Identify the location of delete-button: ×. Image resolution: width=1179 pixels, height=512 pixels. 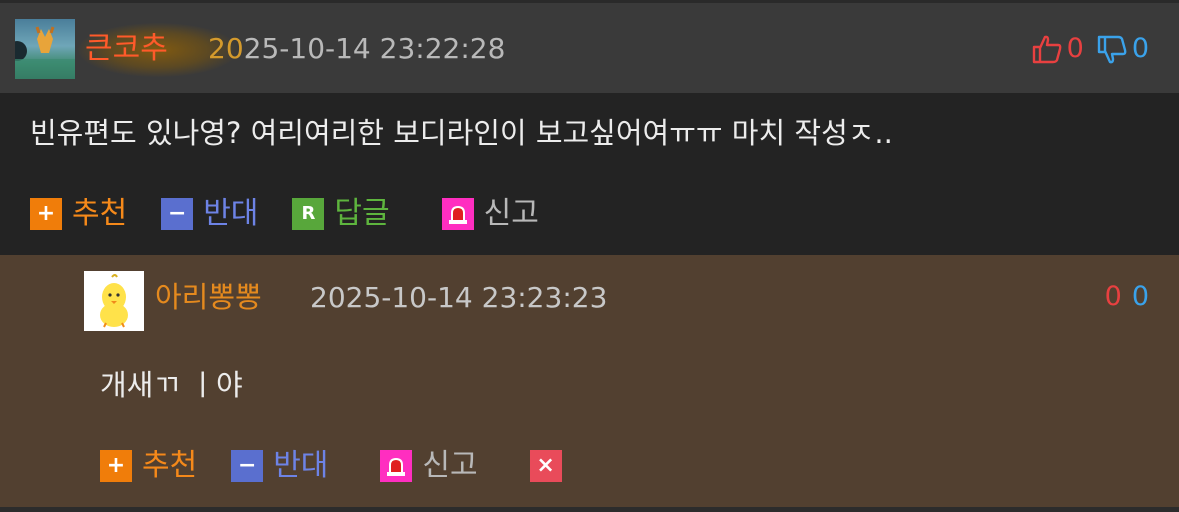
(550, 466).